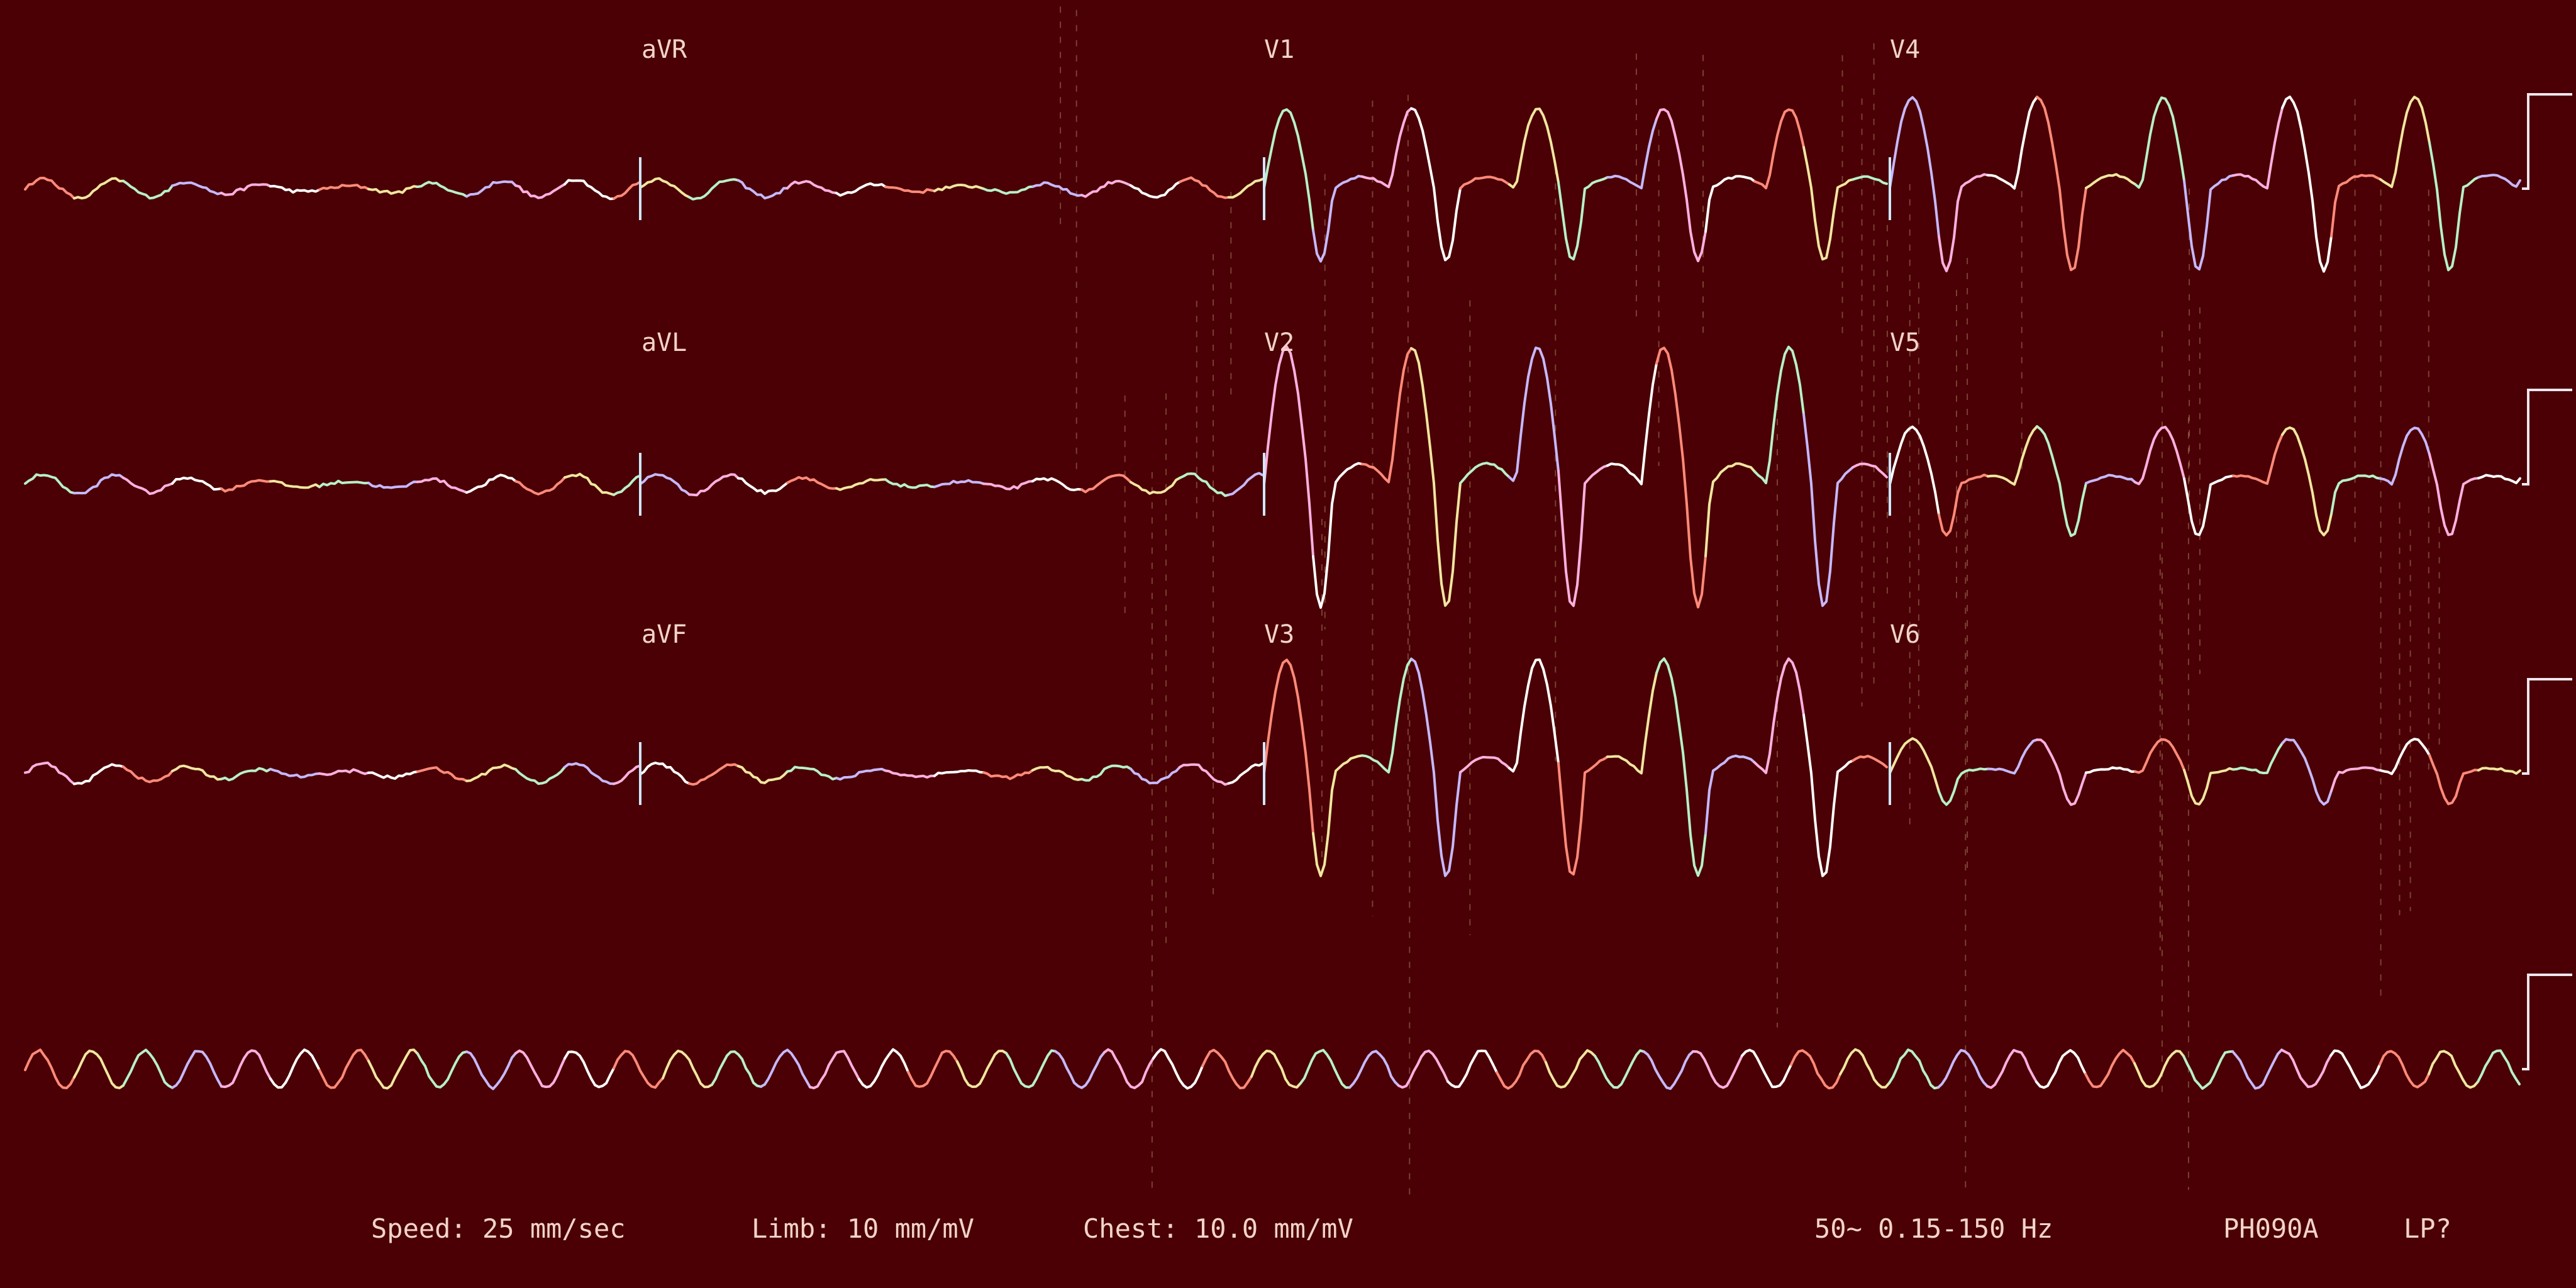 The image size is (2576, 1288). What do you see at coordinates (1218, 1228) in the screenshot?
I see `chest-setting: Chest: 10.0 mm/mV` at bounding box center [1218, 1228].